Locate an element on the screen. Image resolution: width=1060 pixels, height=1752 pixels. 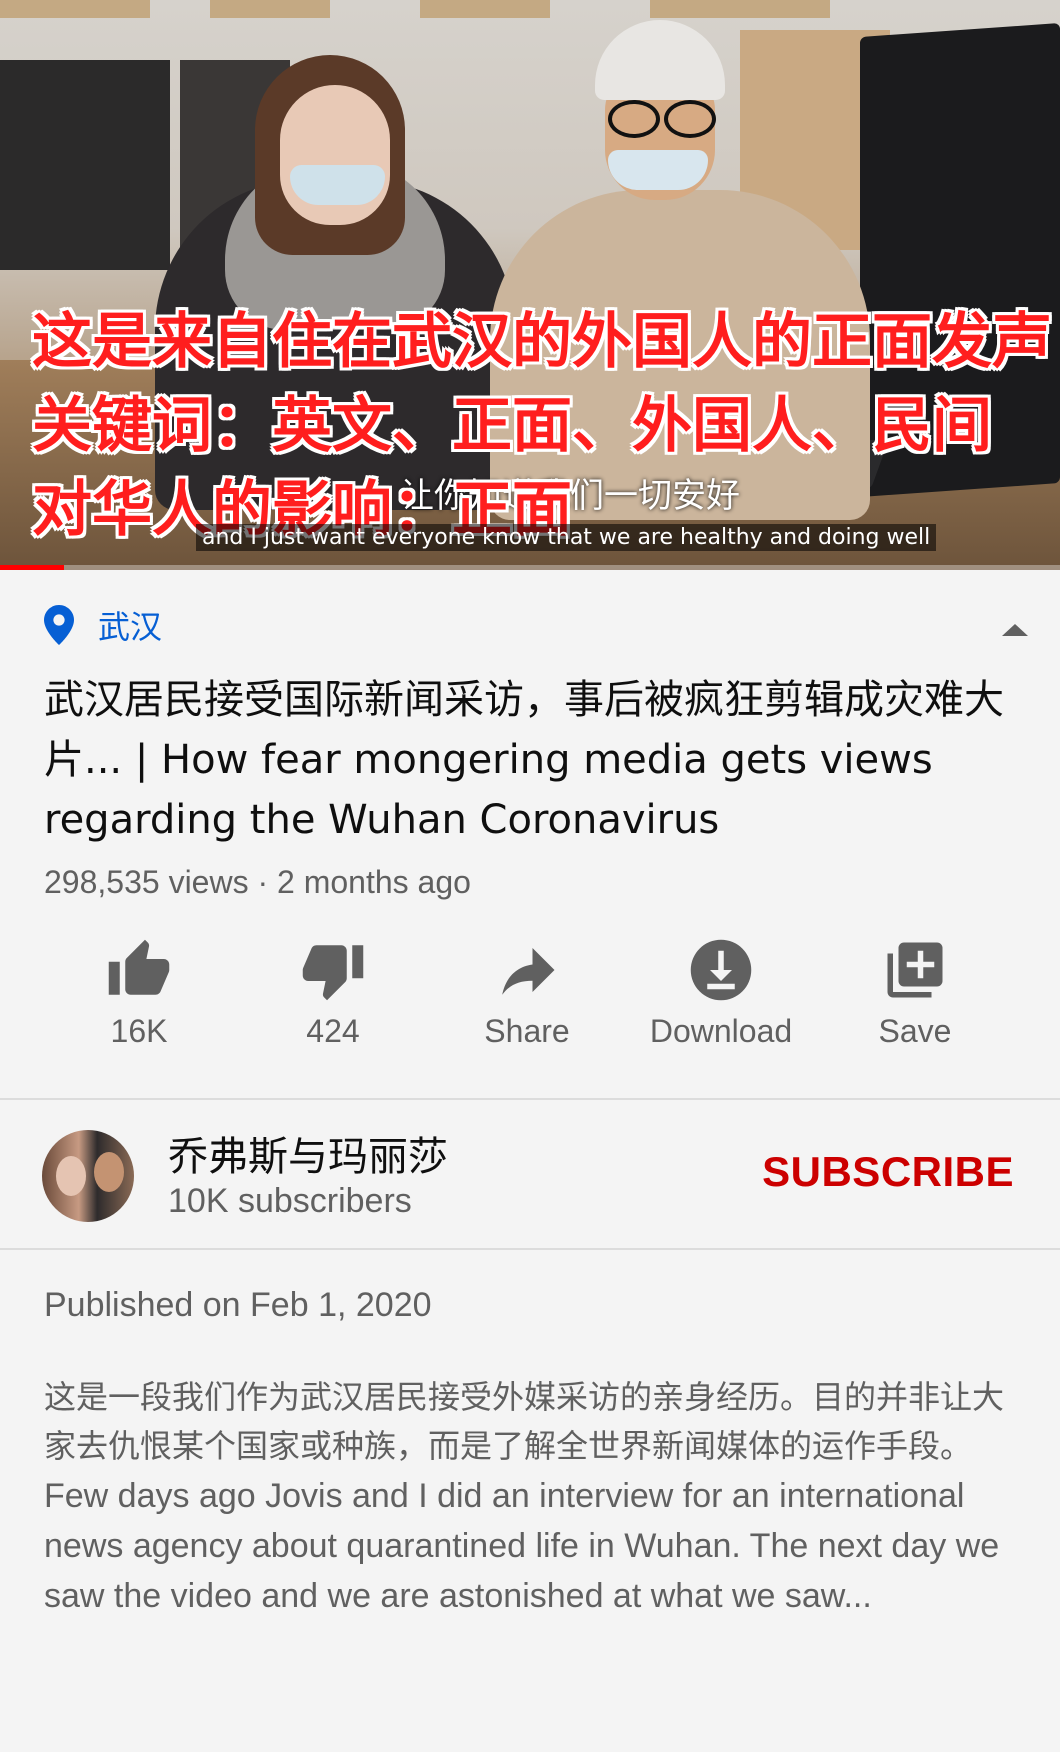
thumbs-down-icon is located at coordinates (333, 973).